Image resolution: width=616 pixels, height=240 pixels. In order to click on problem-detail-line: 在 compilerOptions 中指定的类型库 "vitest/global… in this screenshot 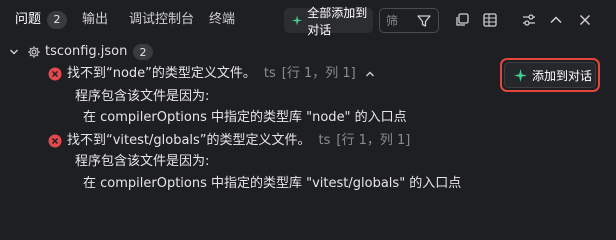, I will do `click(272, 183)`.